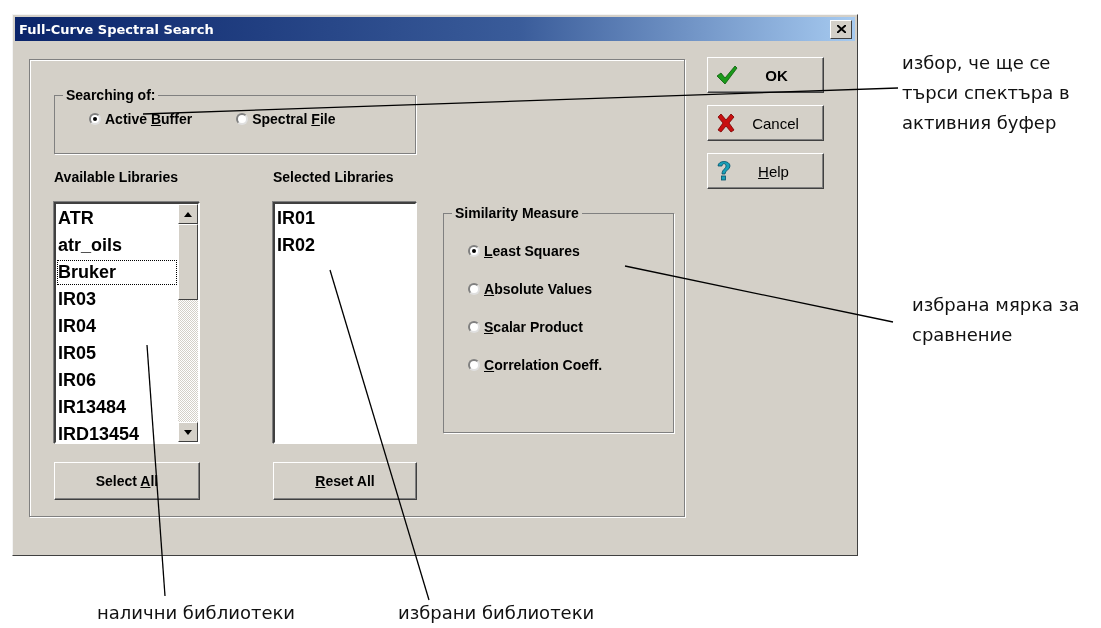 The height and width of the screenshot is (628, 1101). I want to click on radio-option: Active Buffer, so click(141, 119).